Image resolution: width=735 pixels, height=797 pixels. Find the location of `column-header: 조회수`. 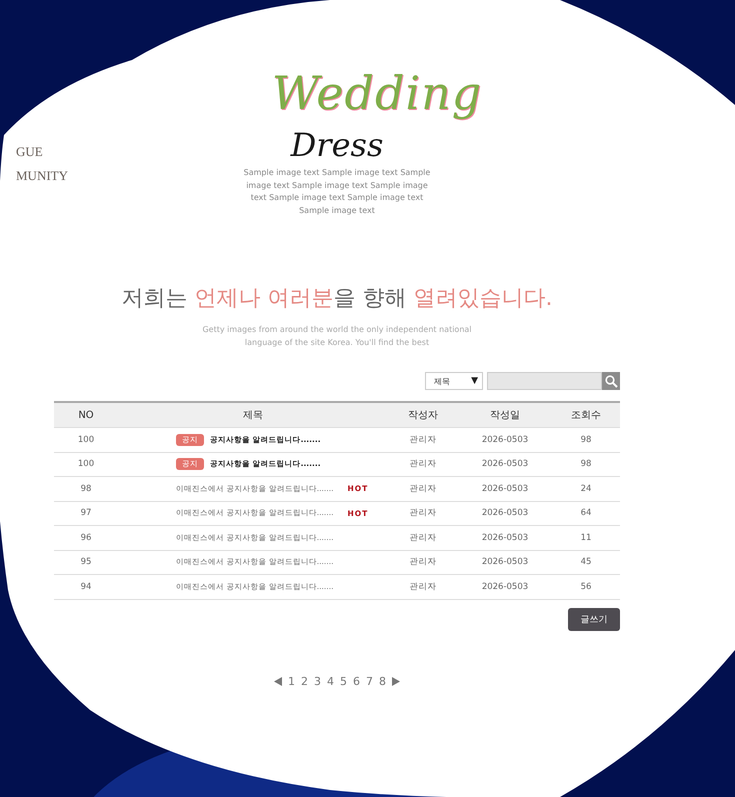

column-header: 조회수 is located at coordinates (586, 415).